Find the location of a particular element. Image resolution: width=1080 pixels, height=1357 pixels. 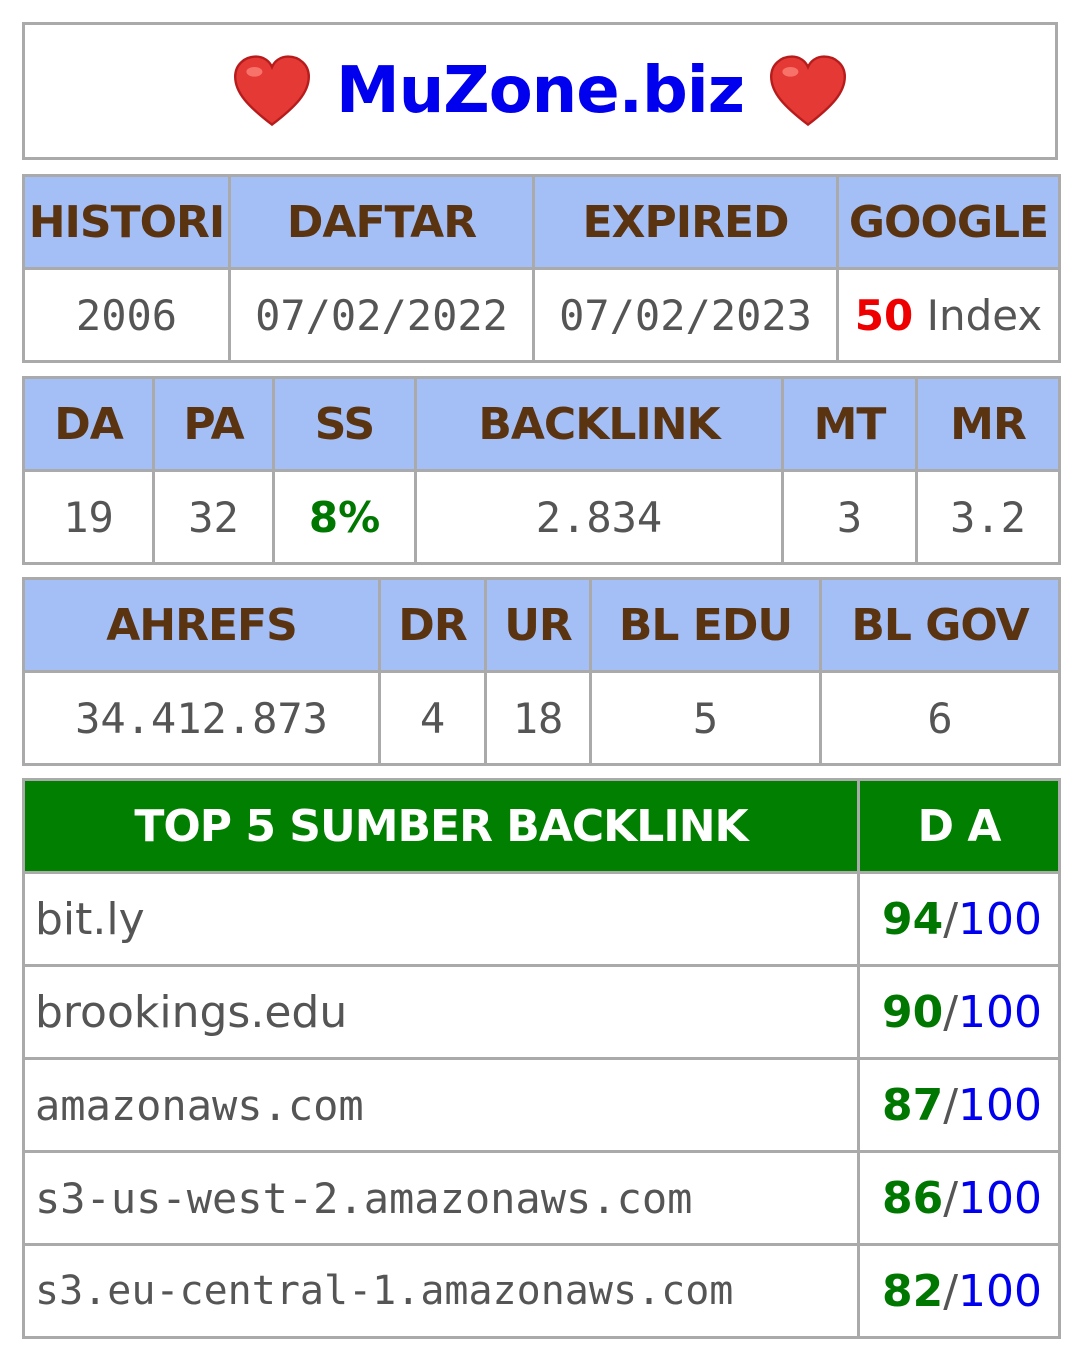

header-bl-edu: BL EDU is located at coordinates (705, 625).